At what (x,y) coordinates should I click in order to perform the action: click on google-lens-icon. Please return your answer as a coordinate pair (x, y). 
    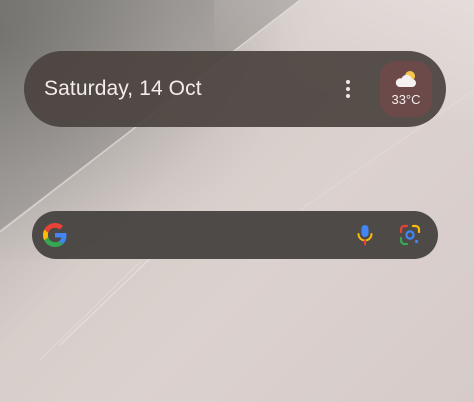
    Looking at the image, I should click on (410, 235).